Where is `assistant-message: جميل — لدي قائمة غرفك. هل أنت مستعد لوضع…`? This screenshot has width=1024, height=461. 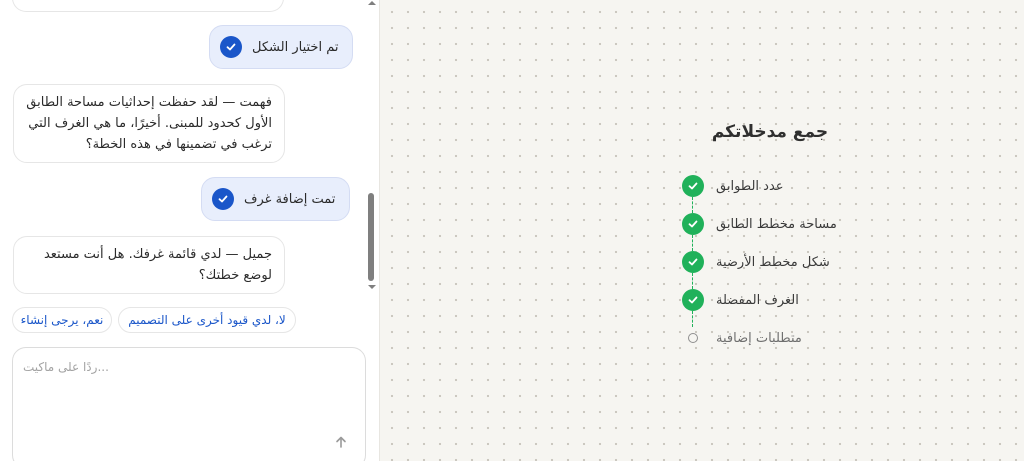
assistant-message: جميل — لدي قائمة غرفك. هل أنت مستعد لوضع… is located at coordinates (149, 265).